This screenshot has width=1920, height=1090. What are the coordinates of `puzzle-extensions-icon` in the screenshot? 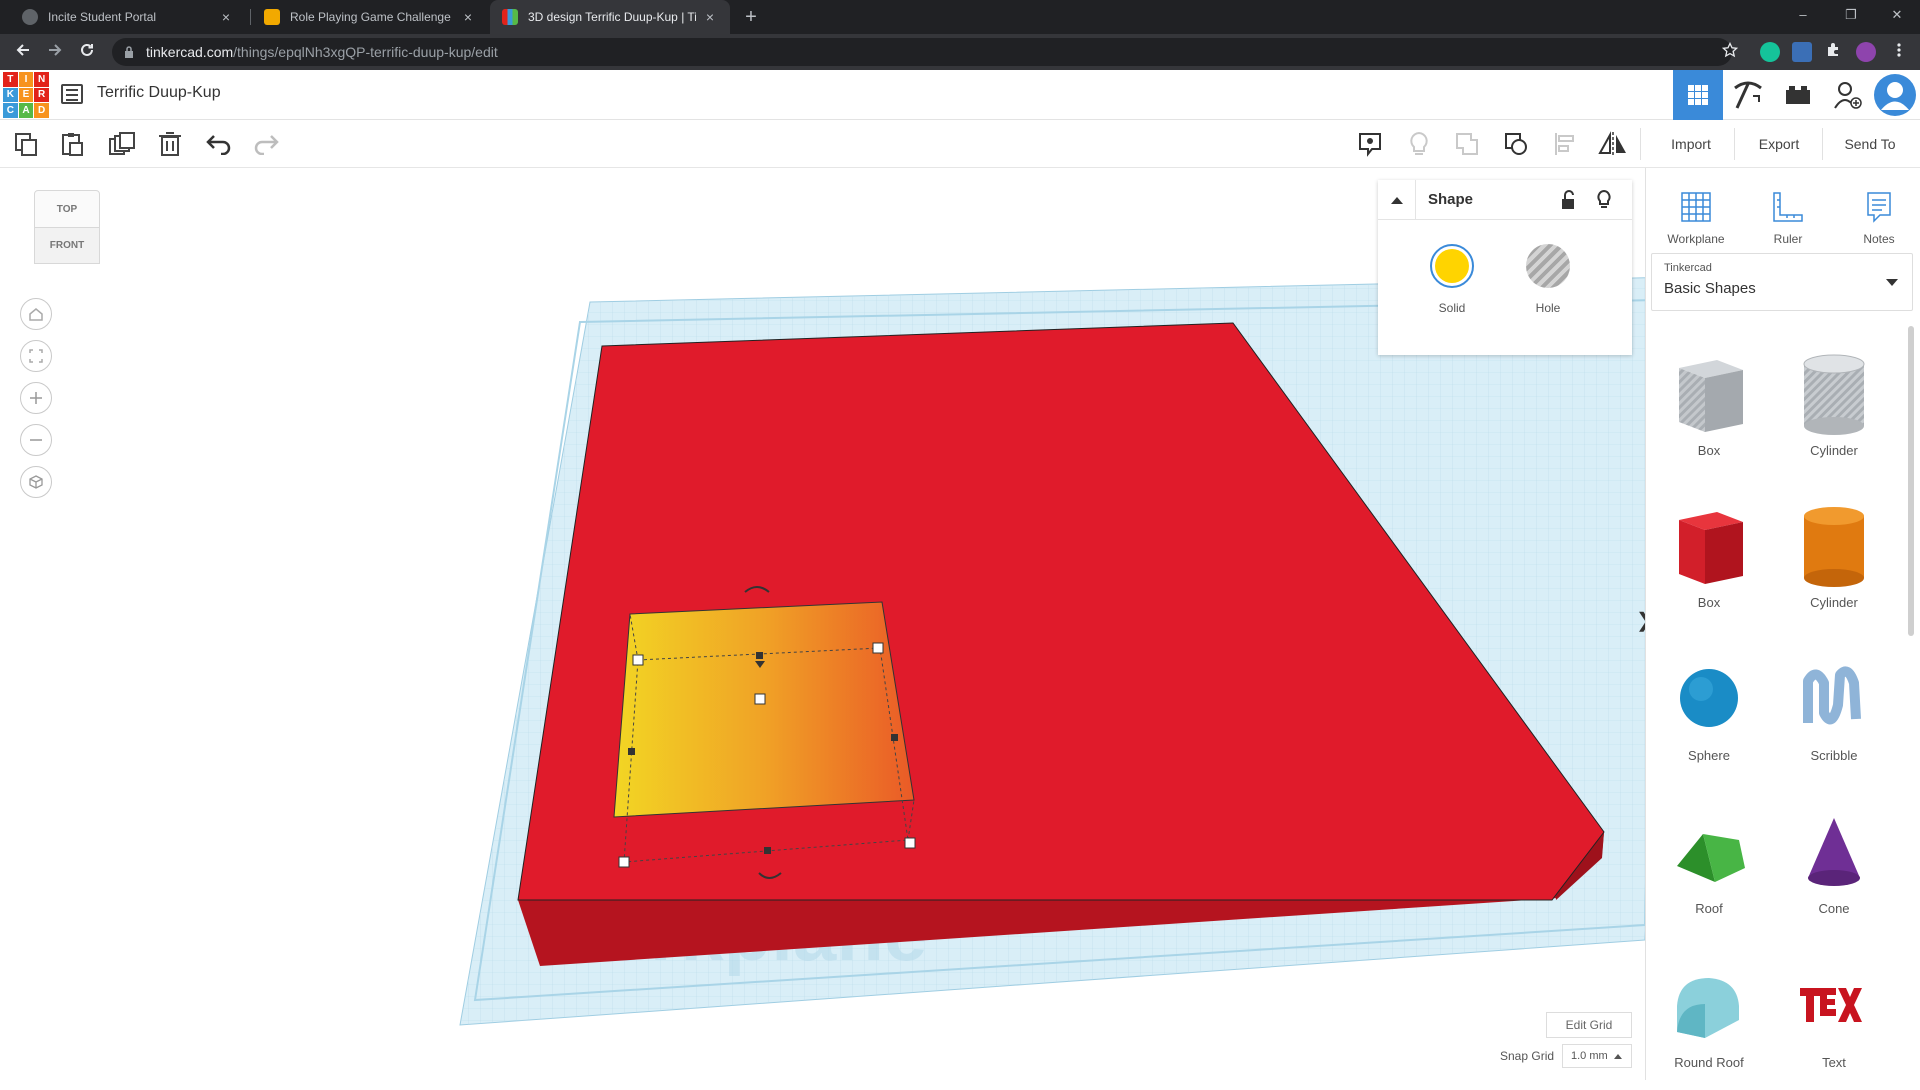 It's located at (1833, 52).